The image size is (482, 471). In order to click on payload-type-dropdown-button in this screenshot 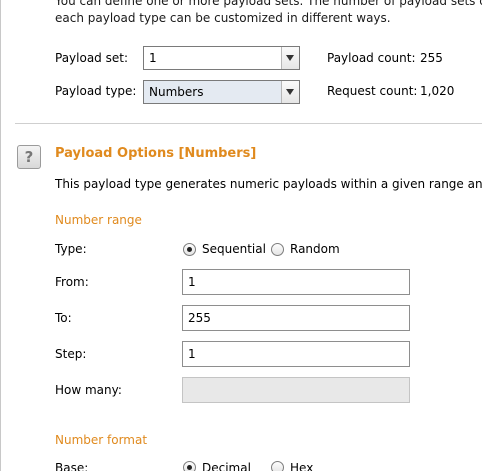, I will do `click(290, 92)`.